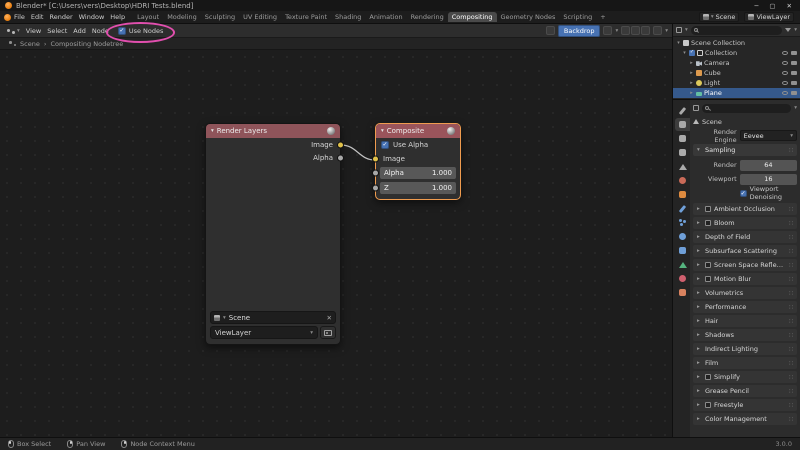 The height and width of the screenshot is (450, 800). I want to click on viewport-denoising-row: ✓ Viewport Denoising, so click(745, 193).